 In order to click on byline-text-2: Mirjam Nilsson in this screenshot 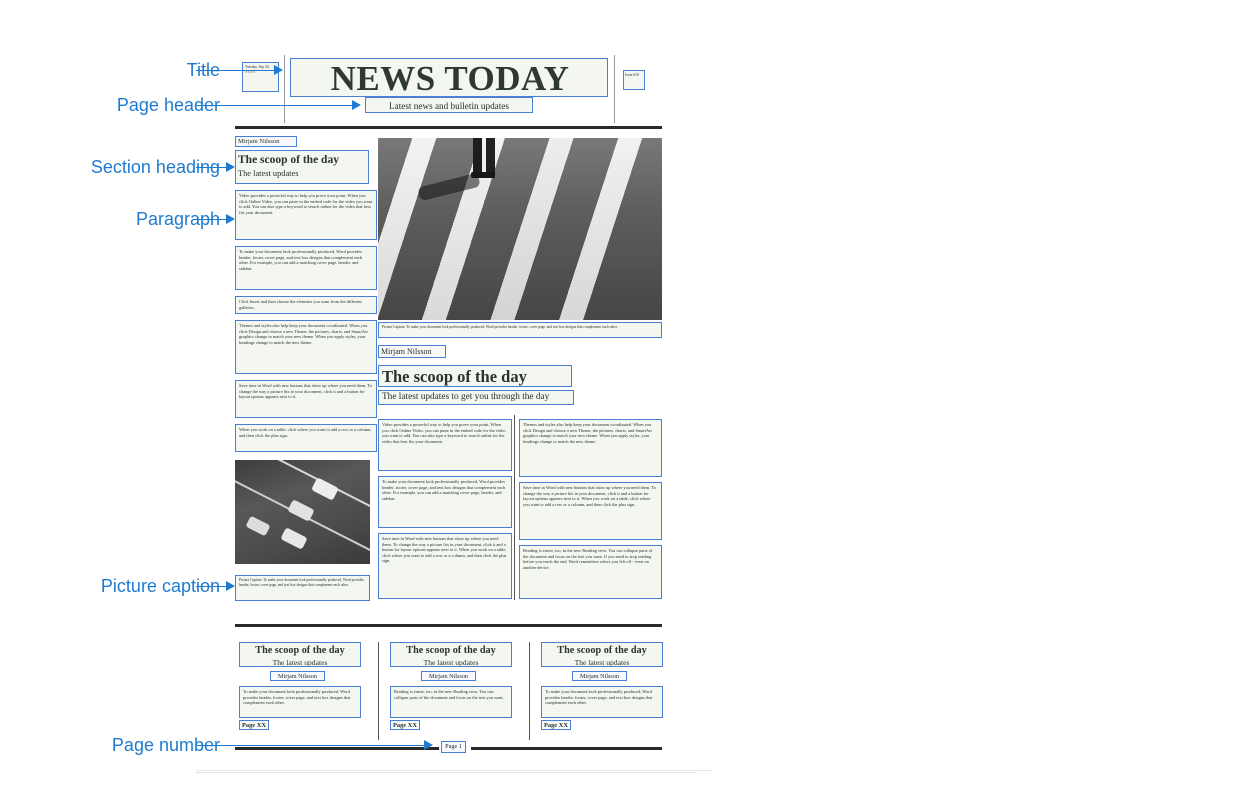, I will do `click(406, 351)`.